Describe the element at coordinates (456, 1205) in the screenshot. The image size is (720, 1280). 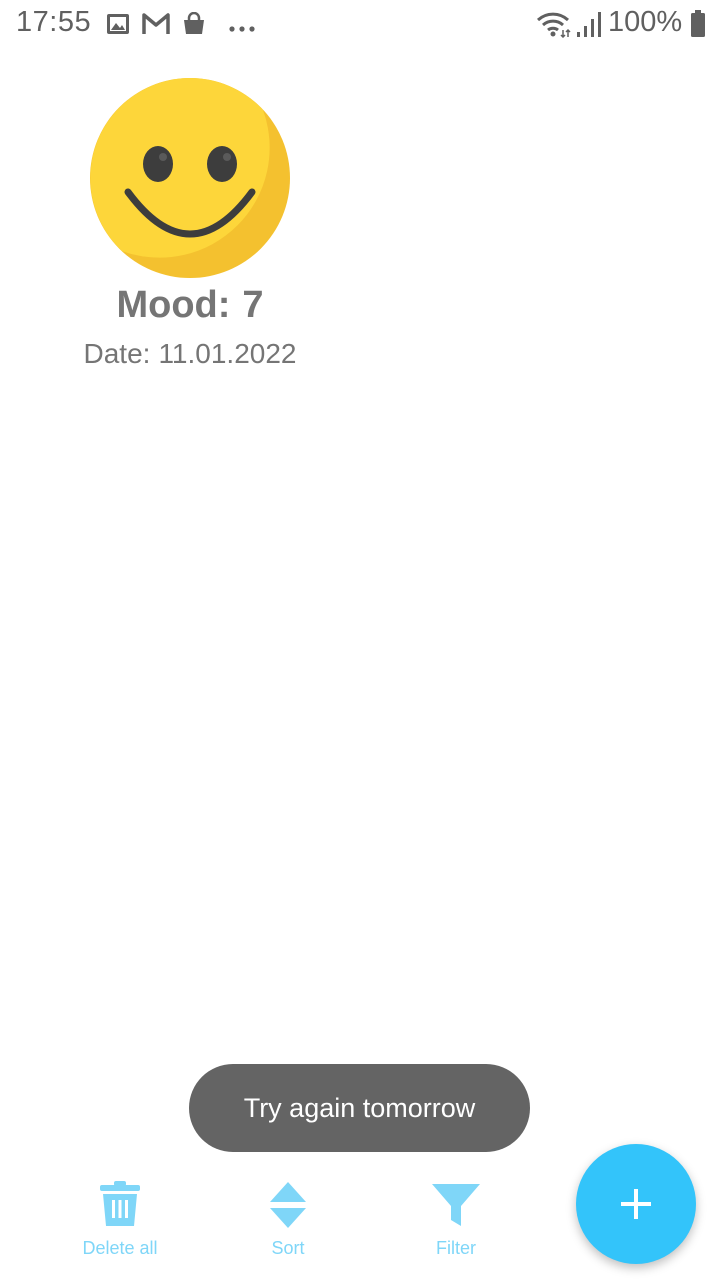
I see `filter-icon` at that location.